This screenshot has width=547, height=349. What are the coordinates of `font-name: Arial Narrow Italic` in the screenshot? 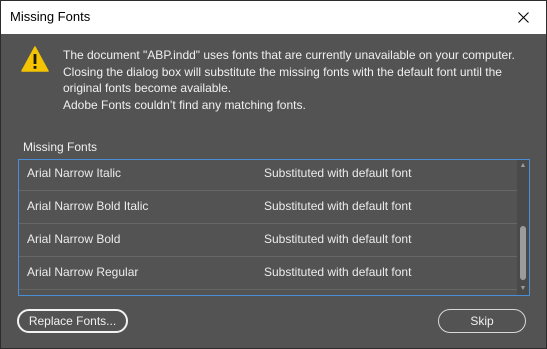 It's located at (74, 173).